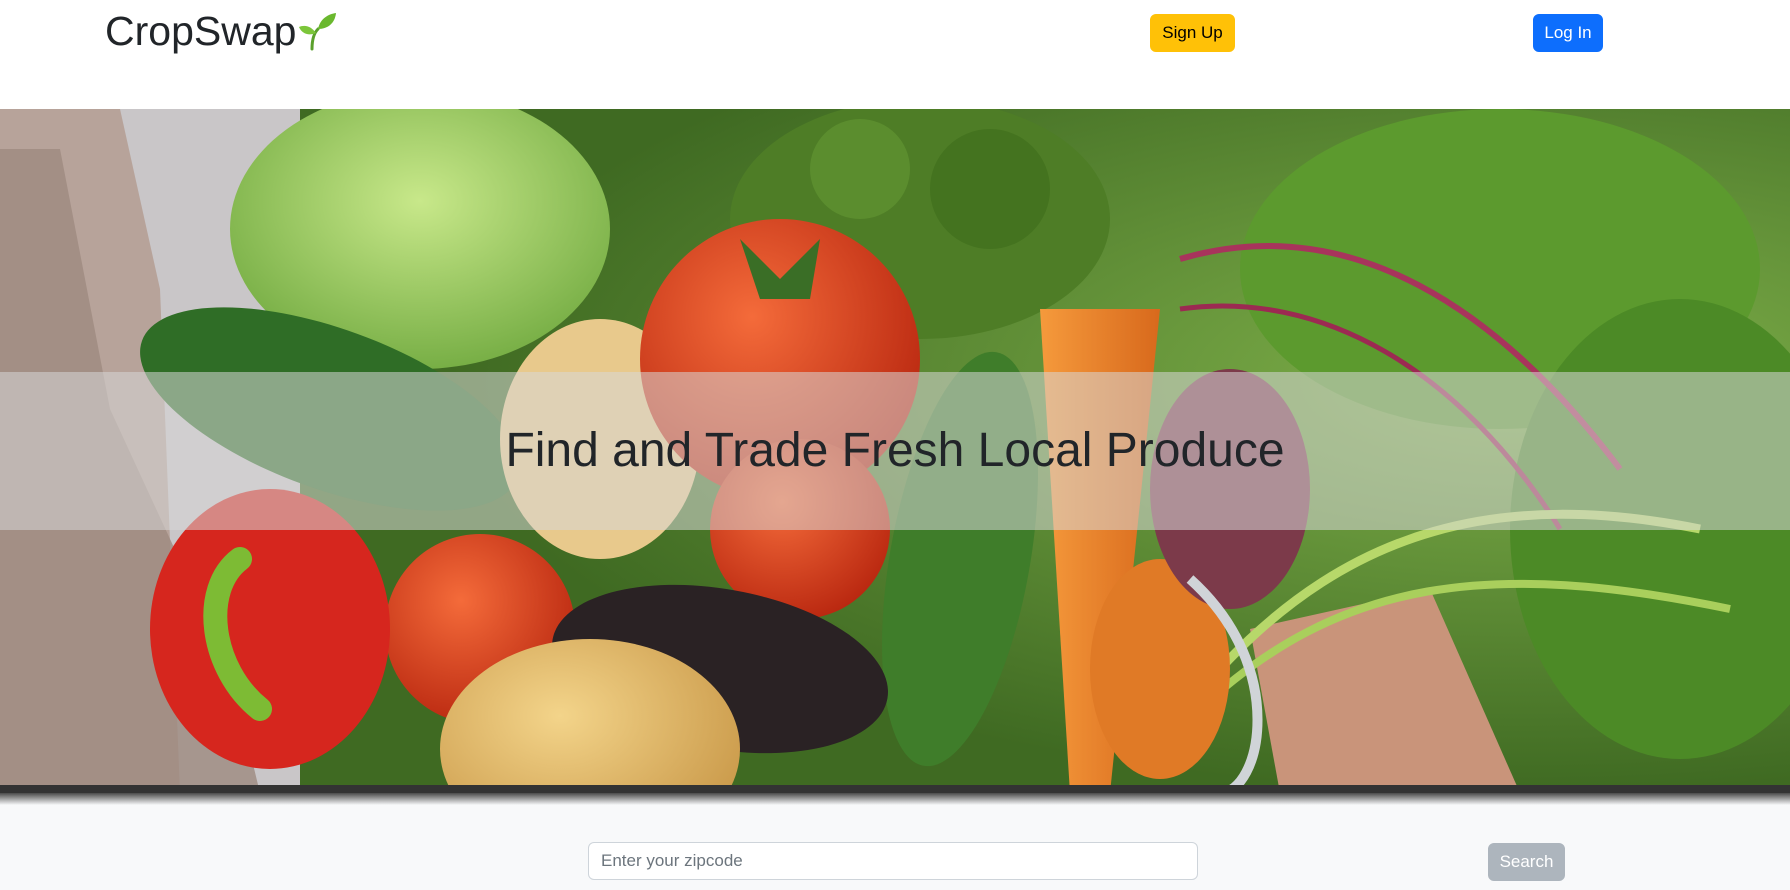 This screenshot has height=890, width=1790. Describe the element at coordinates (1568, 33) in the screenshot. I see `log-in-button: Log In` at that location.